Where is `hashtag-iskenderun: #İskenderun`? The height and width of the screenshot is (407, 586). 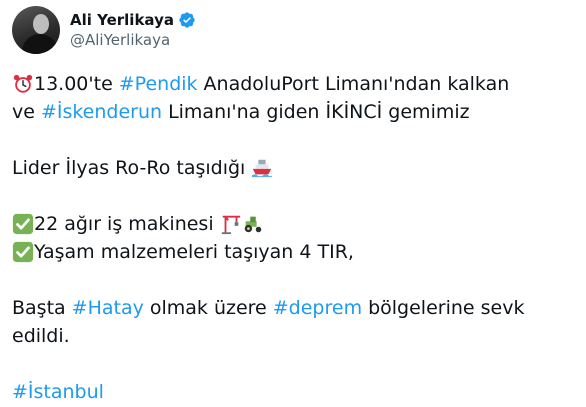
hashtag-iskenderun: #İskenderun is located at coordinates (101, 112).